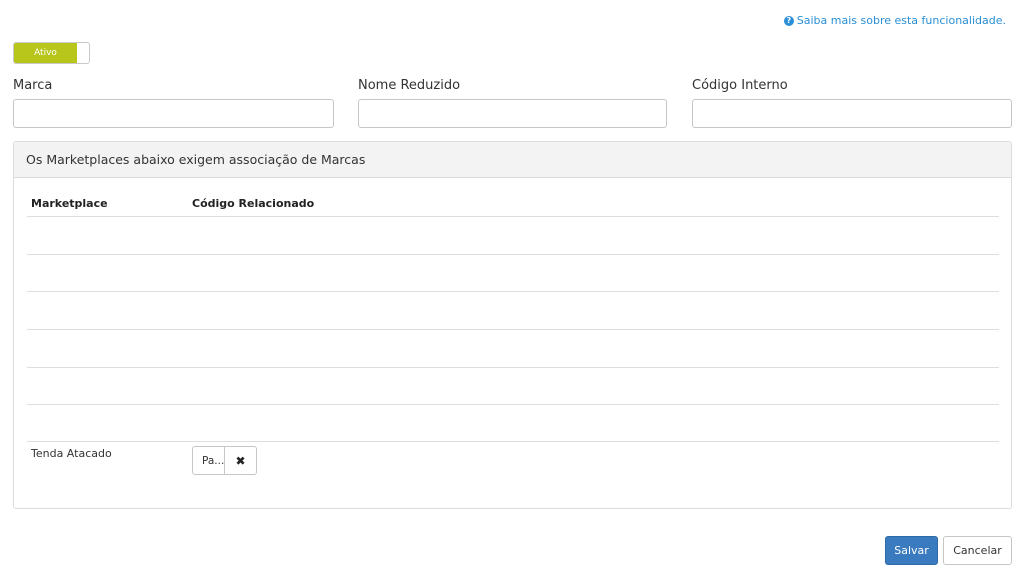  I want to click on cancel-button: Cancelar, so click(977, 550).